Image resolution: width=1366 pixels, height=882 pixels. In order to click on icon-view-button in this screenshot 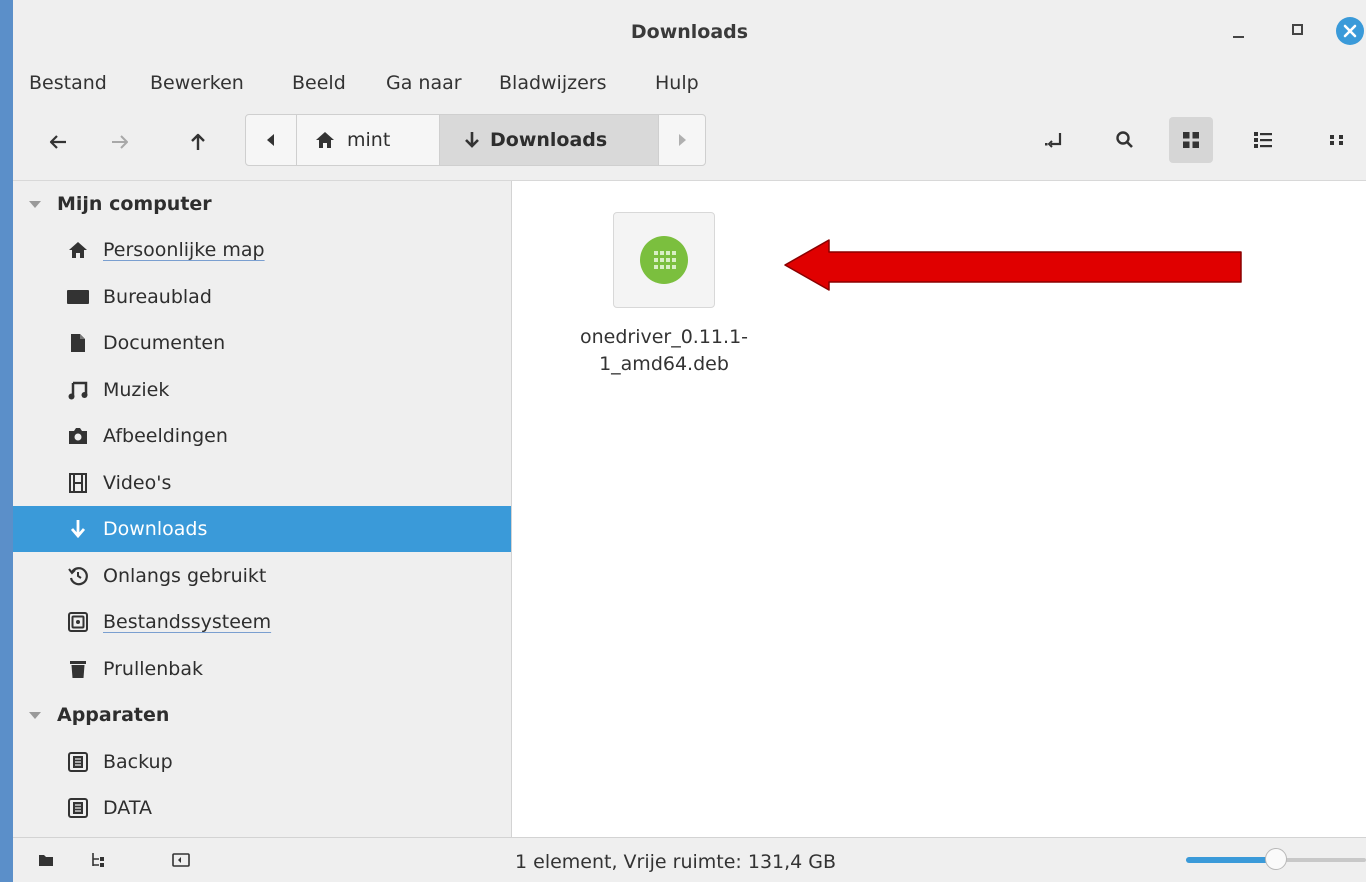, I will do `click(1191, 140)`.